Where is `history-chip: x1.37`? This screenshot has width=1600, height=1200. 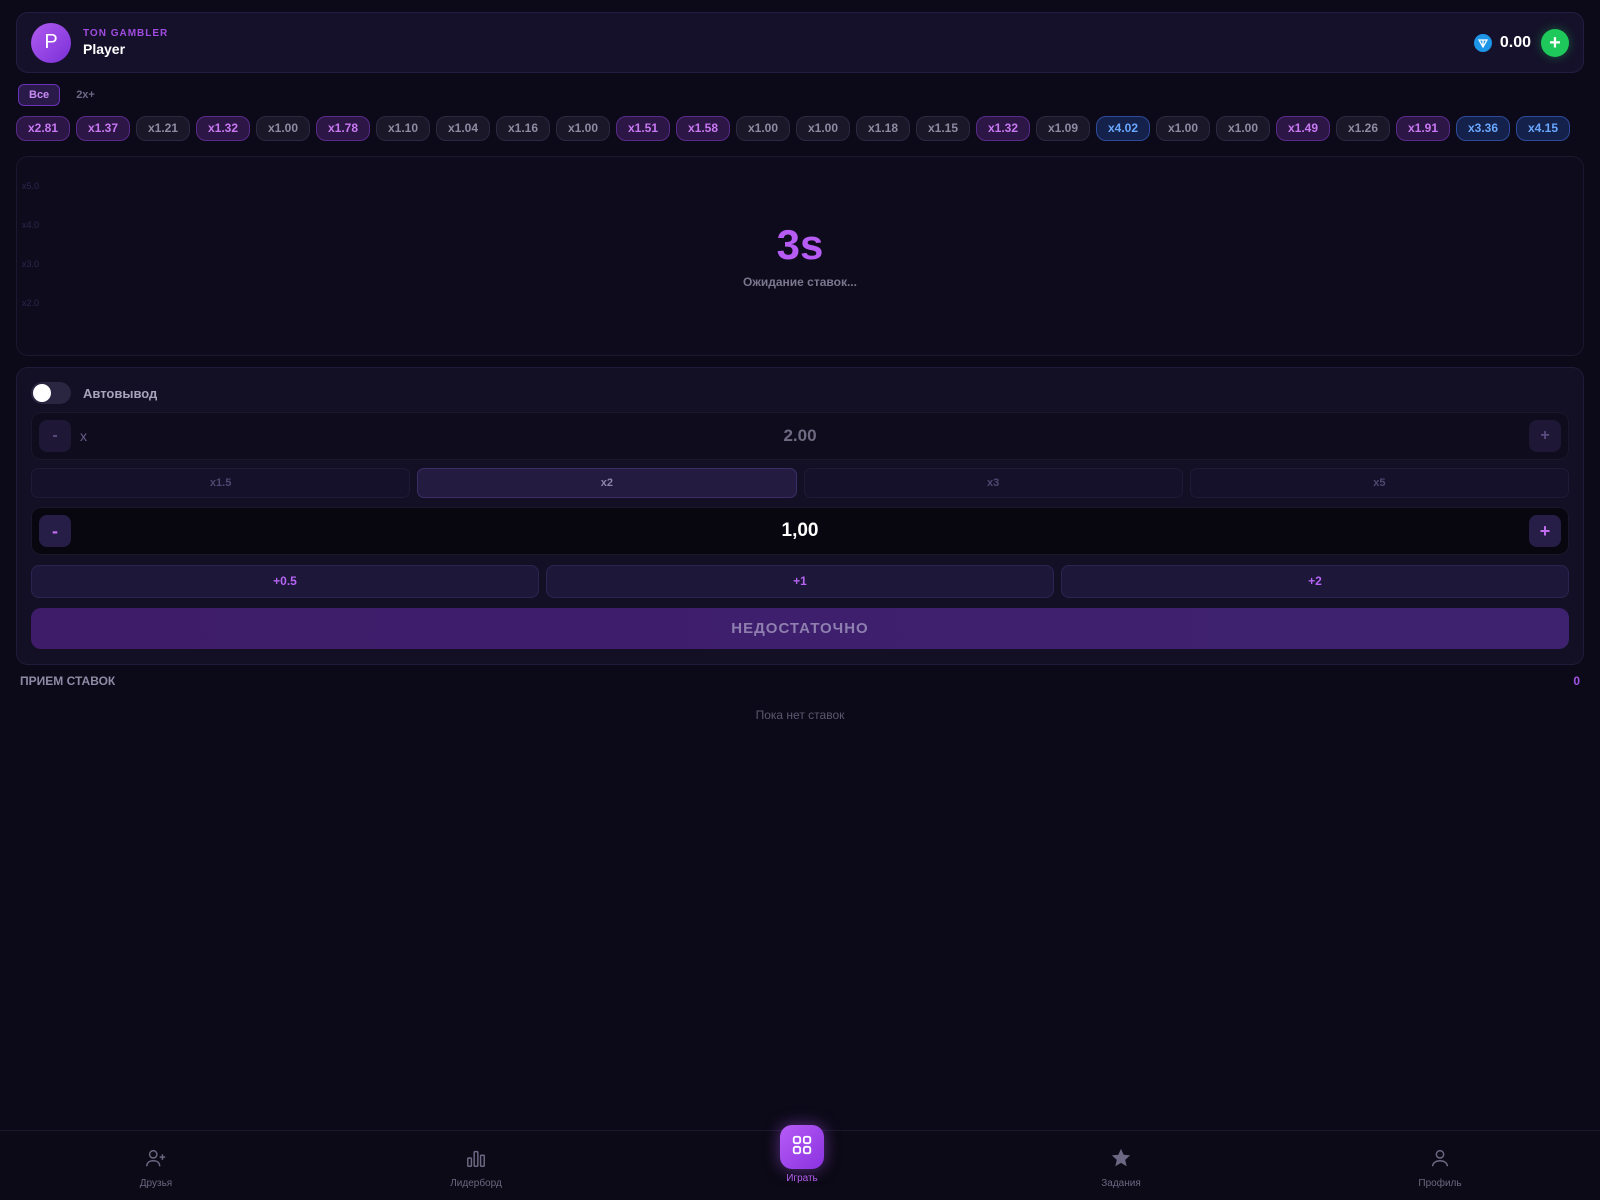 history-chip: x1.37 is located at coordinates (103, 128).